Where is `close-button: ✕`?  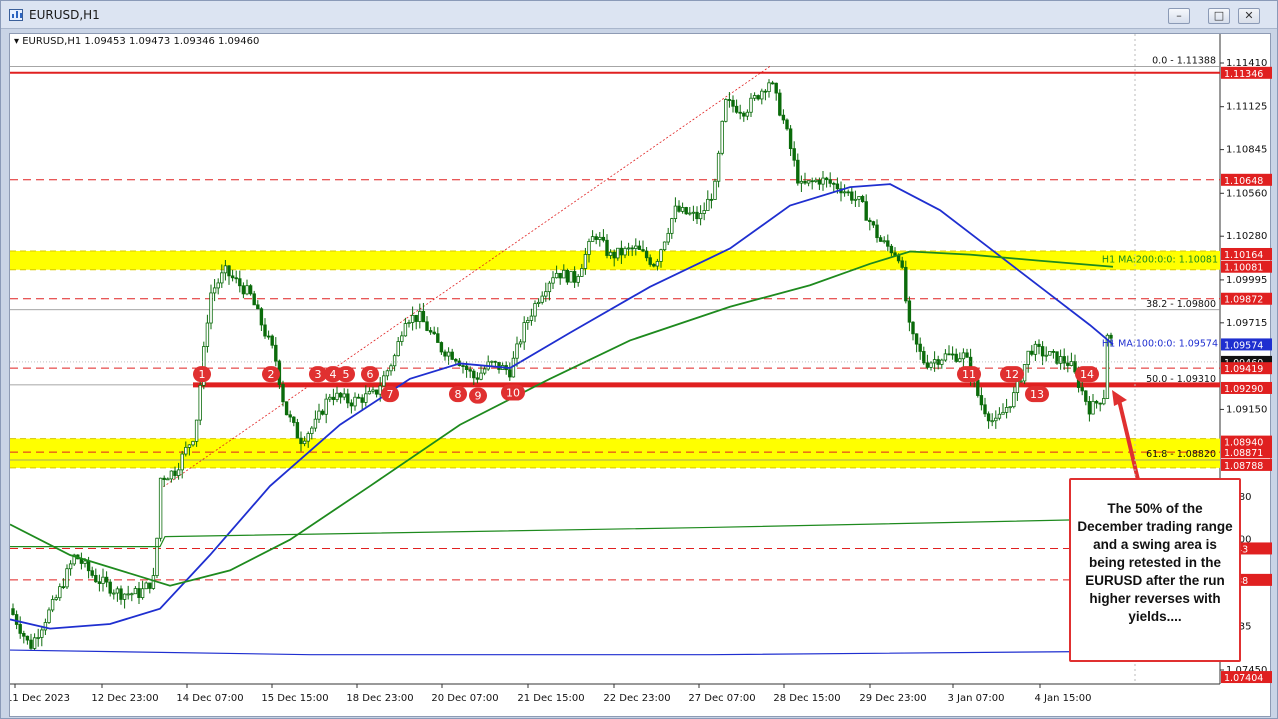 close-button: ✕ is located at coordinates (1249, 16).